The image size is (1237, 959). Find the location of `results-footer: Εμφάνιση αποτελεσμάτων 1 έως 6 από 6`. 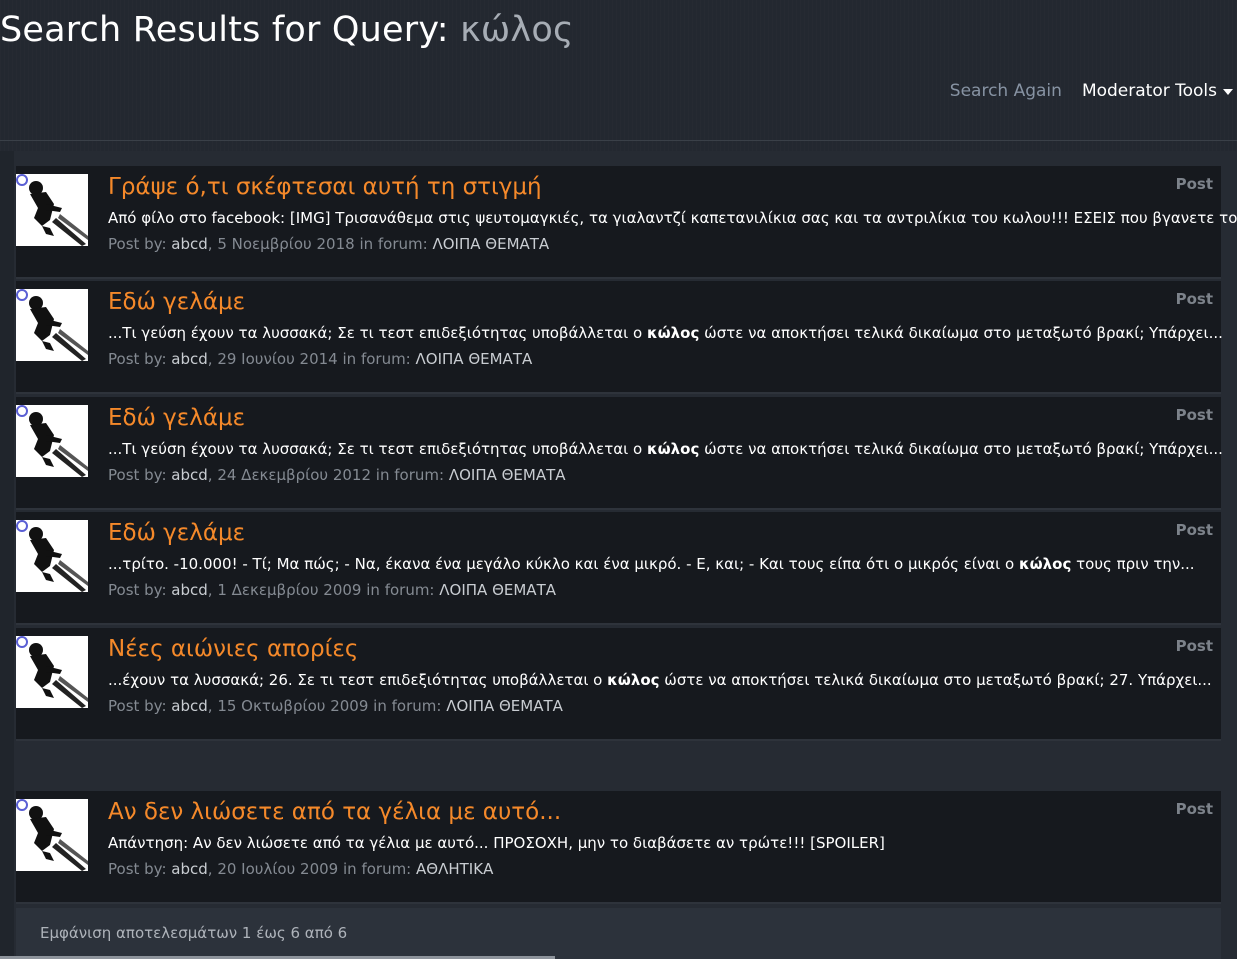

results-footer: Εμφάνιση αποτελεσμάτων 1 έως 6 από 6 is located at coordinates (618, 933).